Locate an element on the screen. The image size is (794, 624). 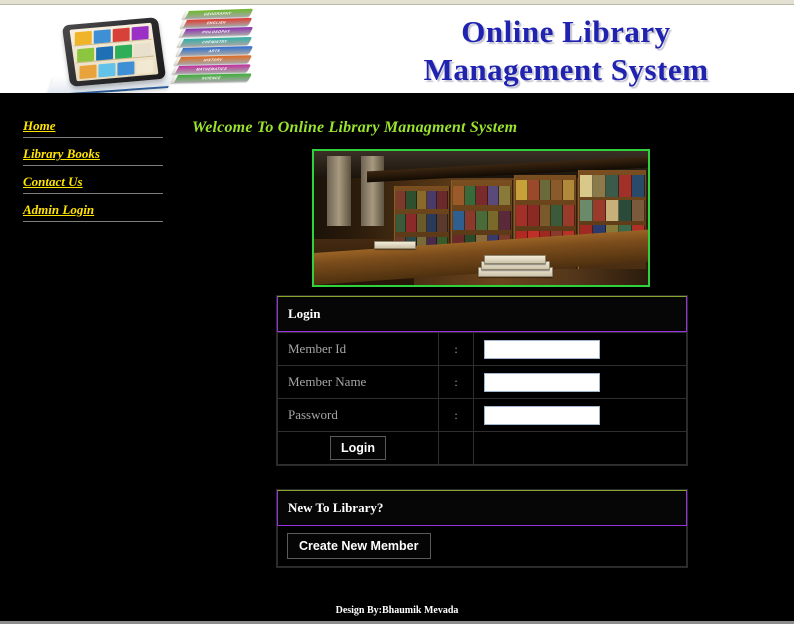
create-new-member-button: Create New Member is located at coordinates (359, 546).